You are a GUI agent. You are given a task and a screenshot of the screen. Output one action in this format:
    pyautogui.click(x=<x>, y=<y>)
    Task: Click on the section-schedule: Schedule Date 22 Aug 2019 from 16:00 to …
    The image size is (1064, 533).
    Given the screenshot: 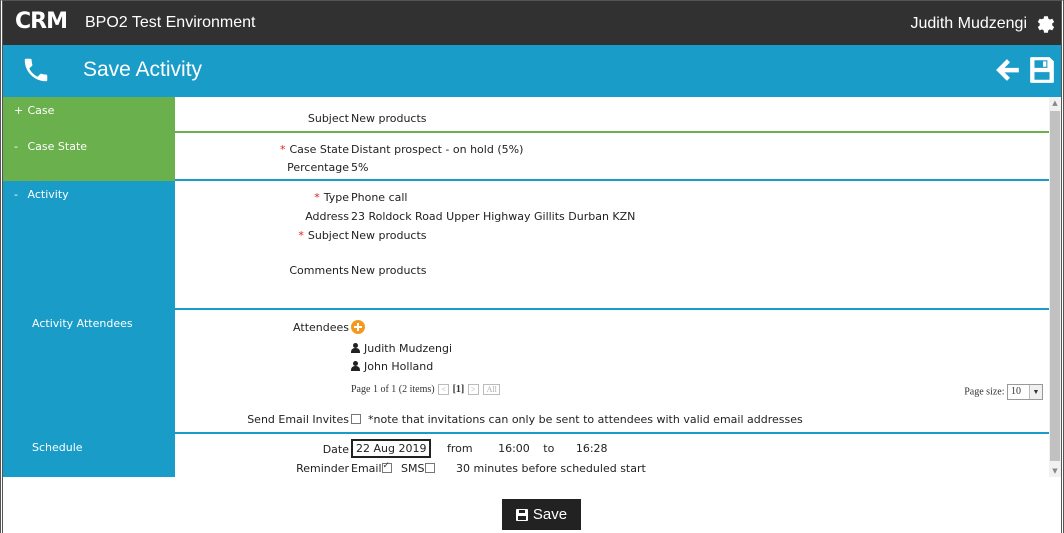 What is the action you would take?
    pyautogui.click(x=526, y=455)
    